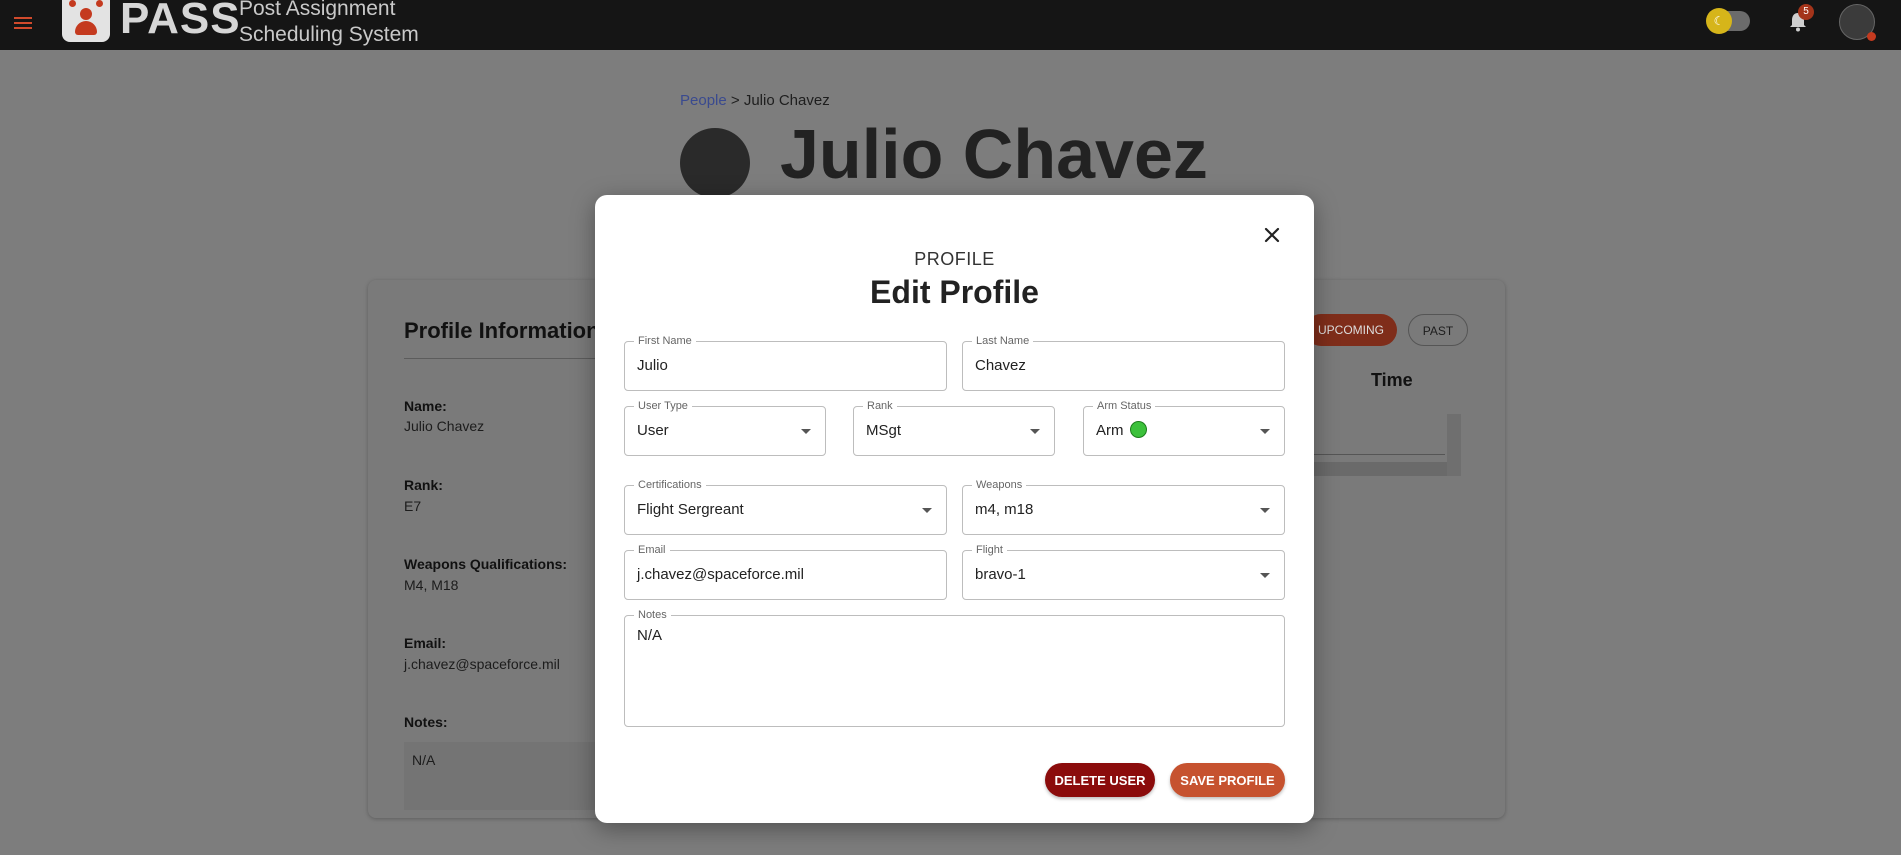 The width and height of the screenshot is (1901, 855). Describe the element at coordinates (652, 365) in the screenshot. I see `first-name-value: Julio` at that location.